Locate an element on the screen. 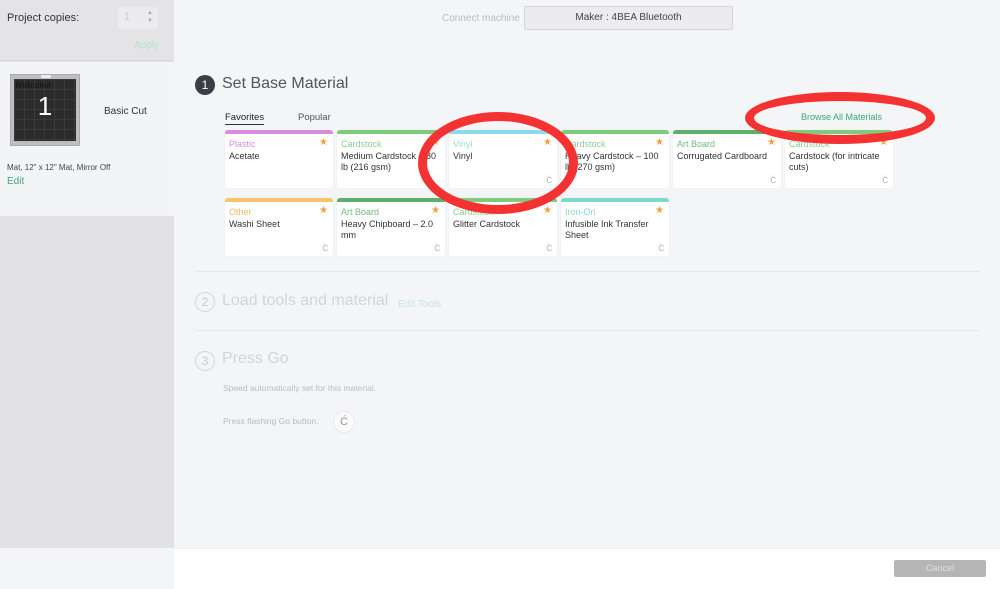 The height and width of the screenshot is (589, 1000). material-card: Plastic ★ Acetate is located at coordinates (279, 159).